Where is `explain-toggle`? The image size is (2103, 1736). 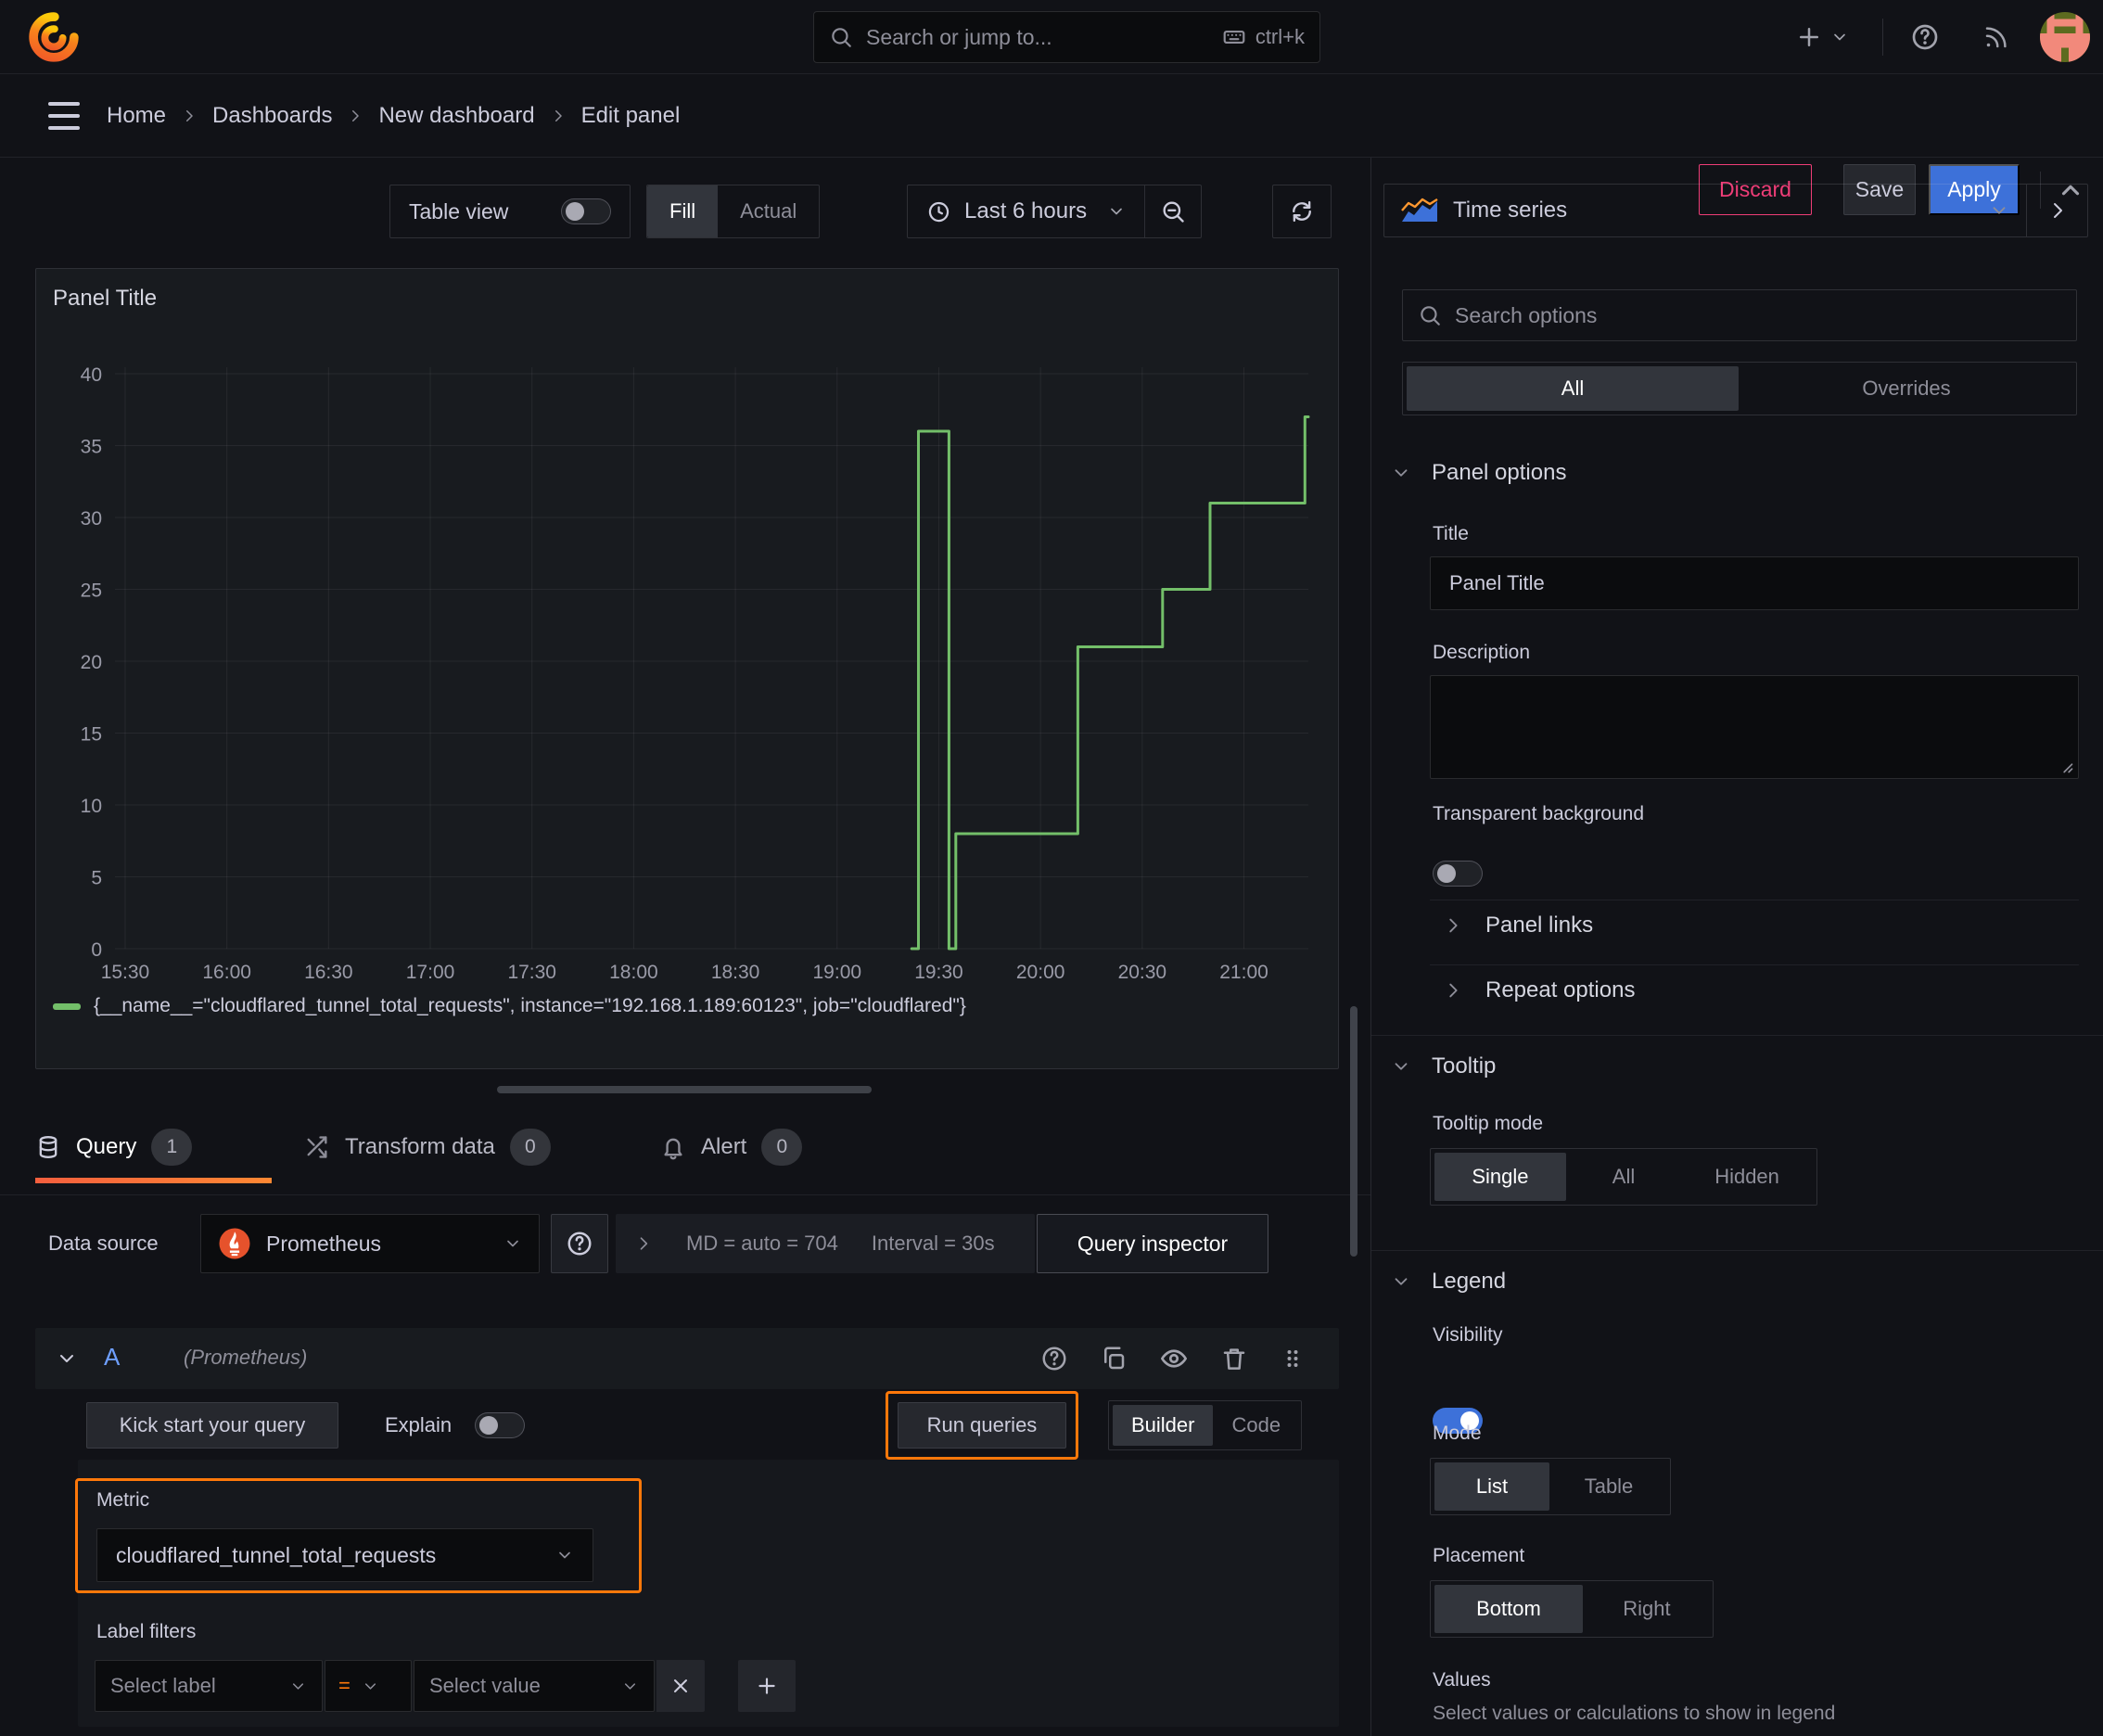
explain-toggle is located at coordinates (500, 1425).